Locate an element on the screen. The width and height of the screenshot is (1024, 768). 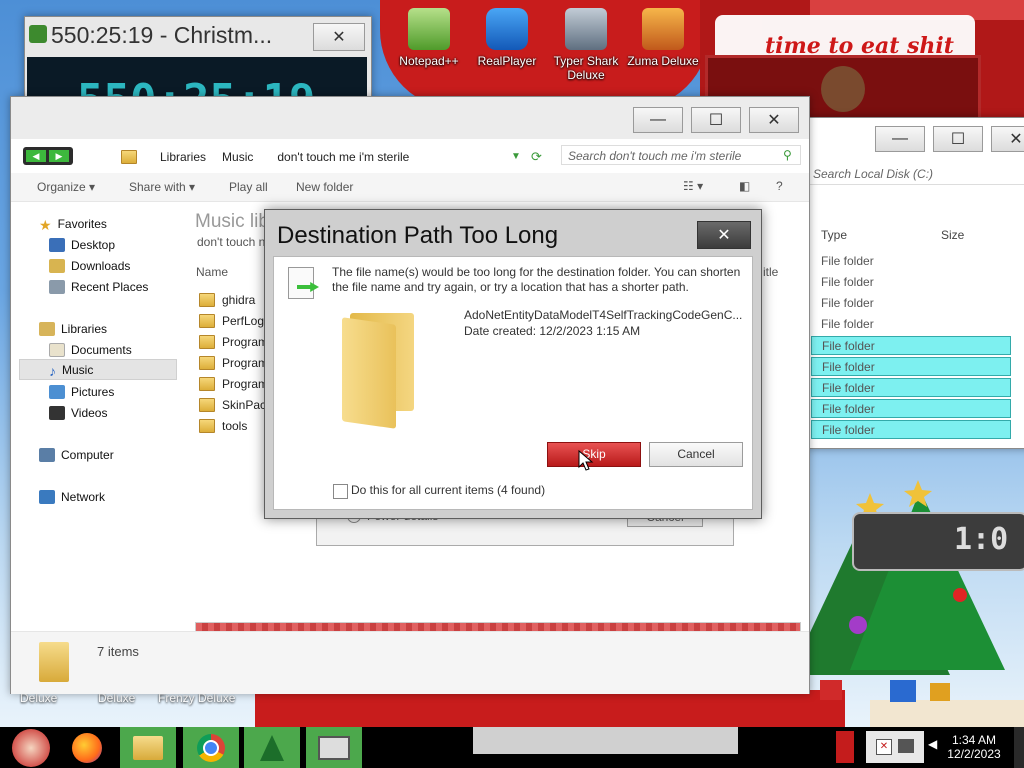
view-options-icon: ☷ ▾ is located at coordinates (693, 186).